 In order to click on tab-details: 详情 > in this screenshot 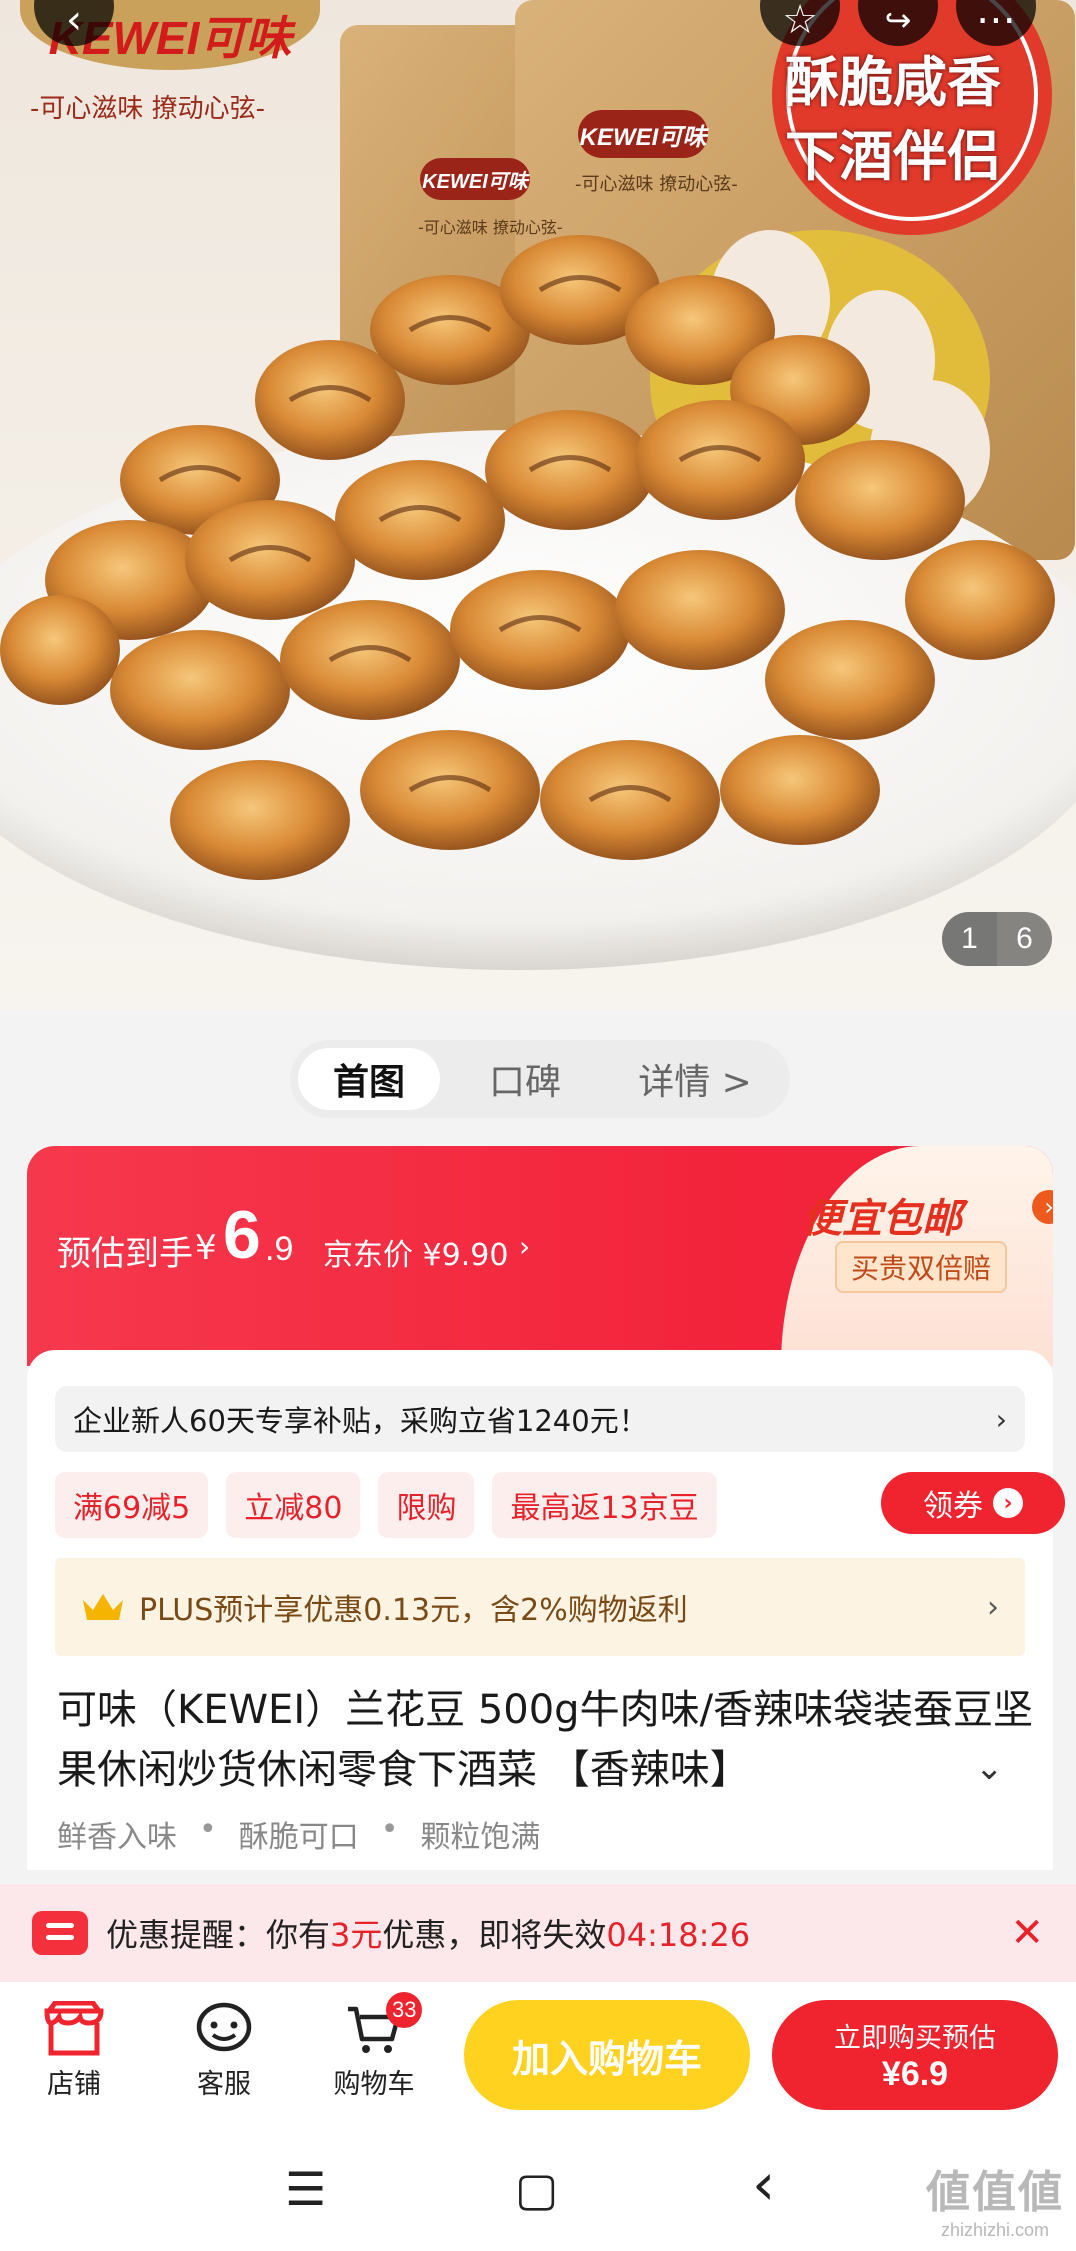, I will do `click(695, 1079)`.